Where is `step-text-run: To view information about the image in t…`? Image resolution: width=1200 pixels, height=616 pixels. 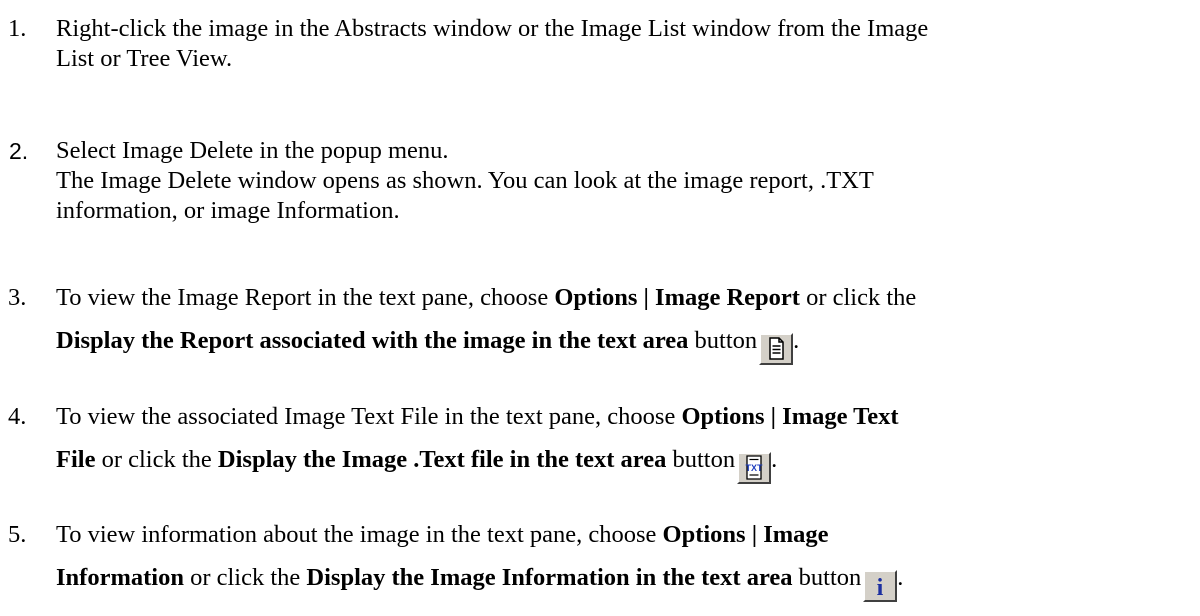
step-text-run: To view information about the image in t… is located at coordinates (359, 534).